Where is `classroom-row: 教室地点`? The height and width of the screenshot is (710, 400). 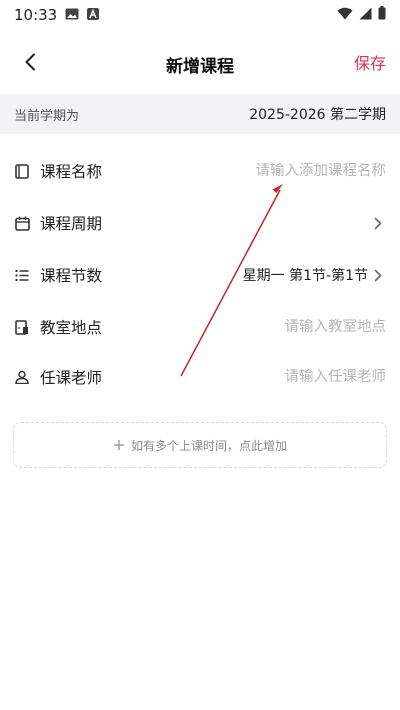 classroom-row: 教室地点 is located at coordinates (200, 327).